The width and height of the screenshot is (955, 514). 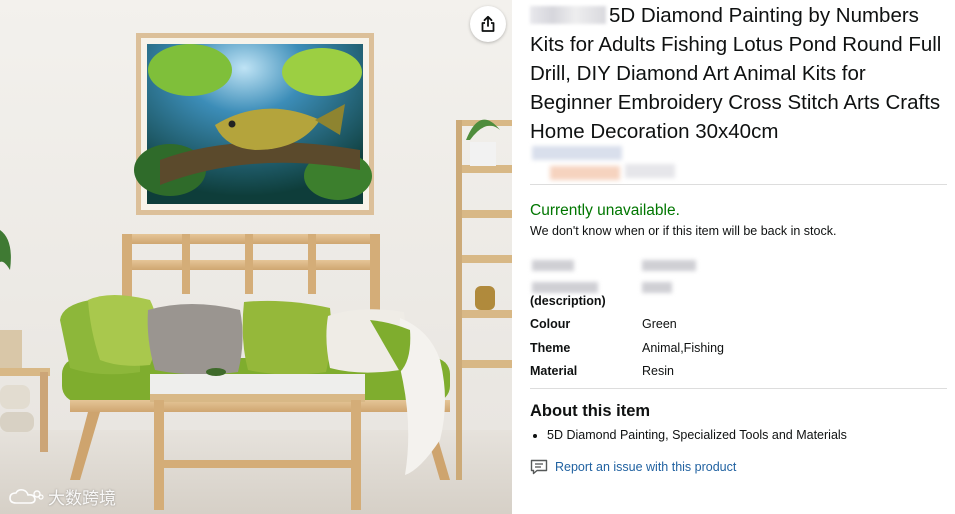 I want to click on watermark: 大数跨境, so click(x=62, y=496).